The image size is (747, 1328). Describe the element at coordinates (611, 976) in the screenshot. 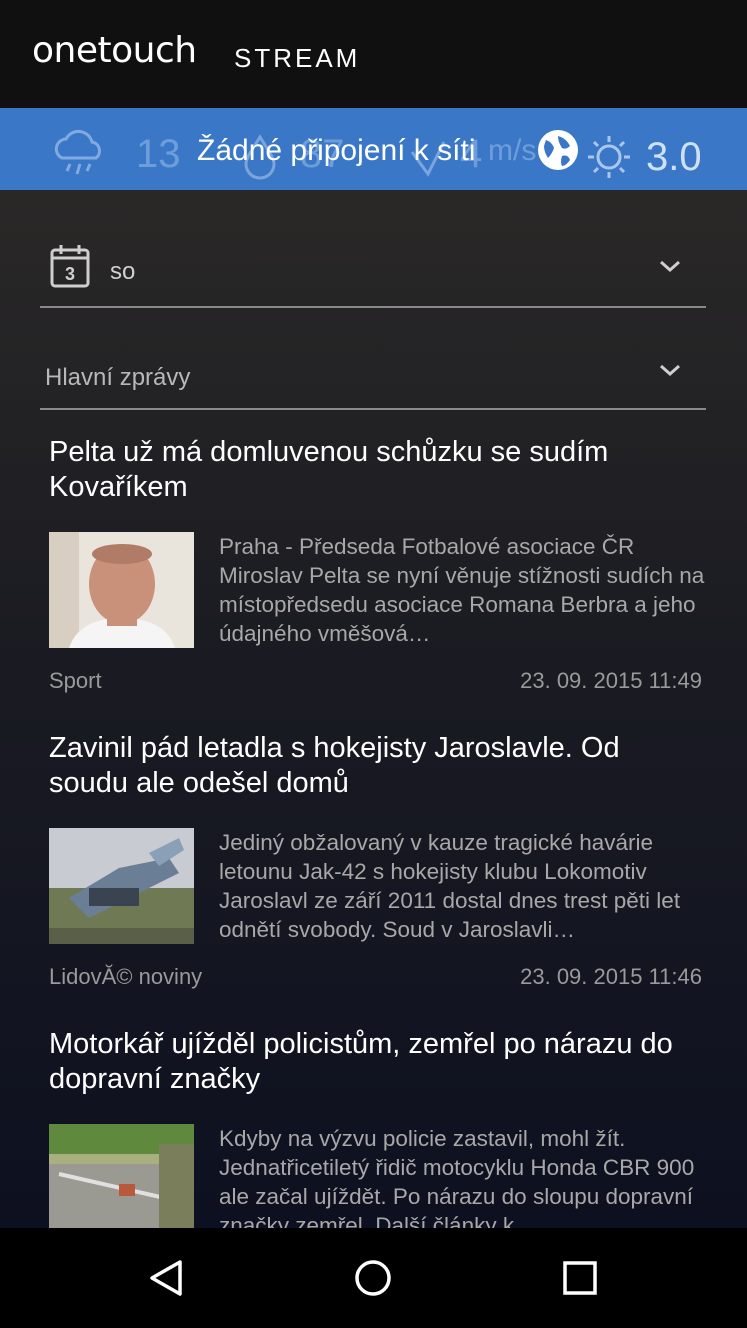

I see `article-date: 23. 09. 2015 11:46` at that location.